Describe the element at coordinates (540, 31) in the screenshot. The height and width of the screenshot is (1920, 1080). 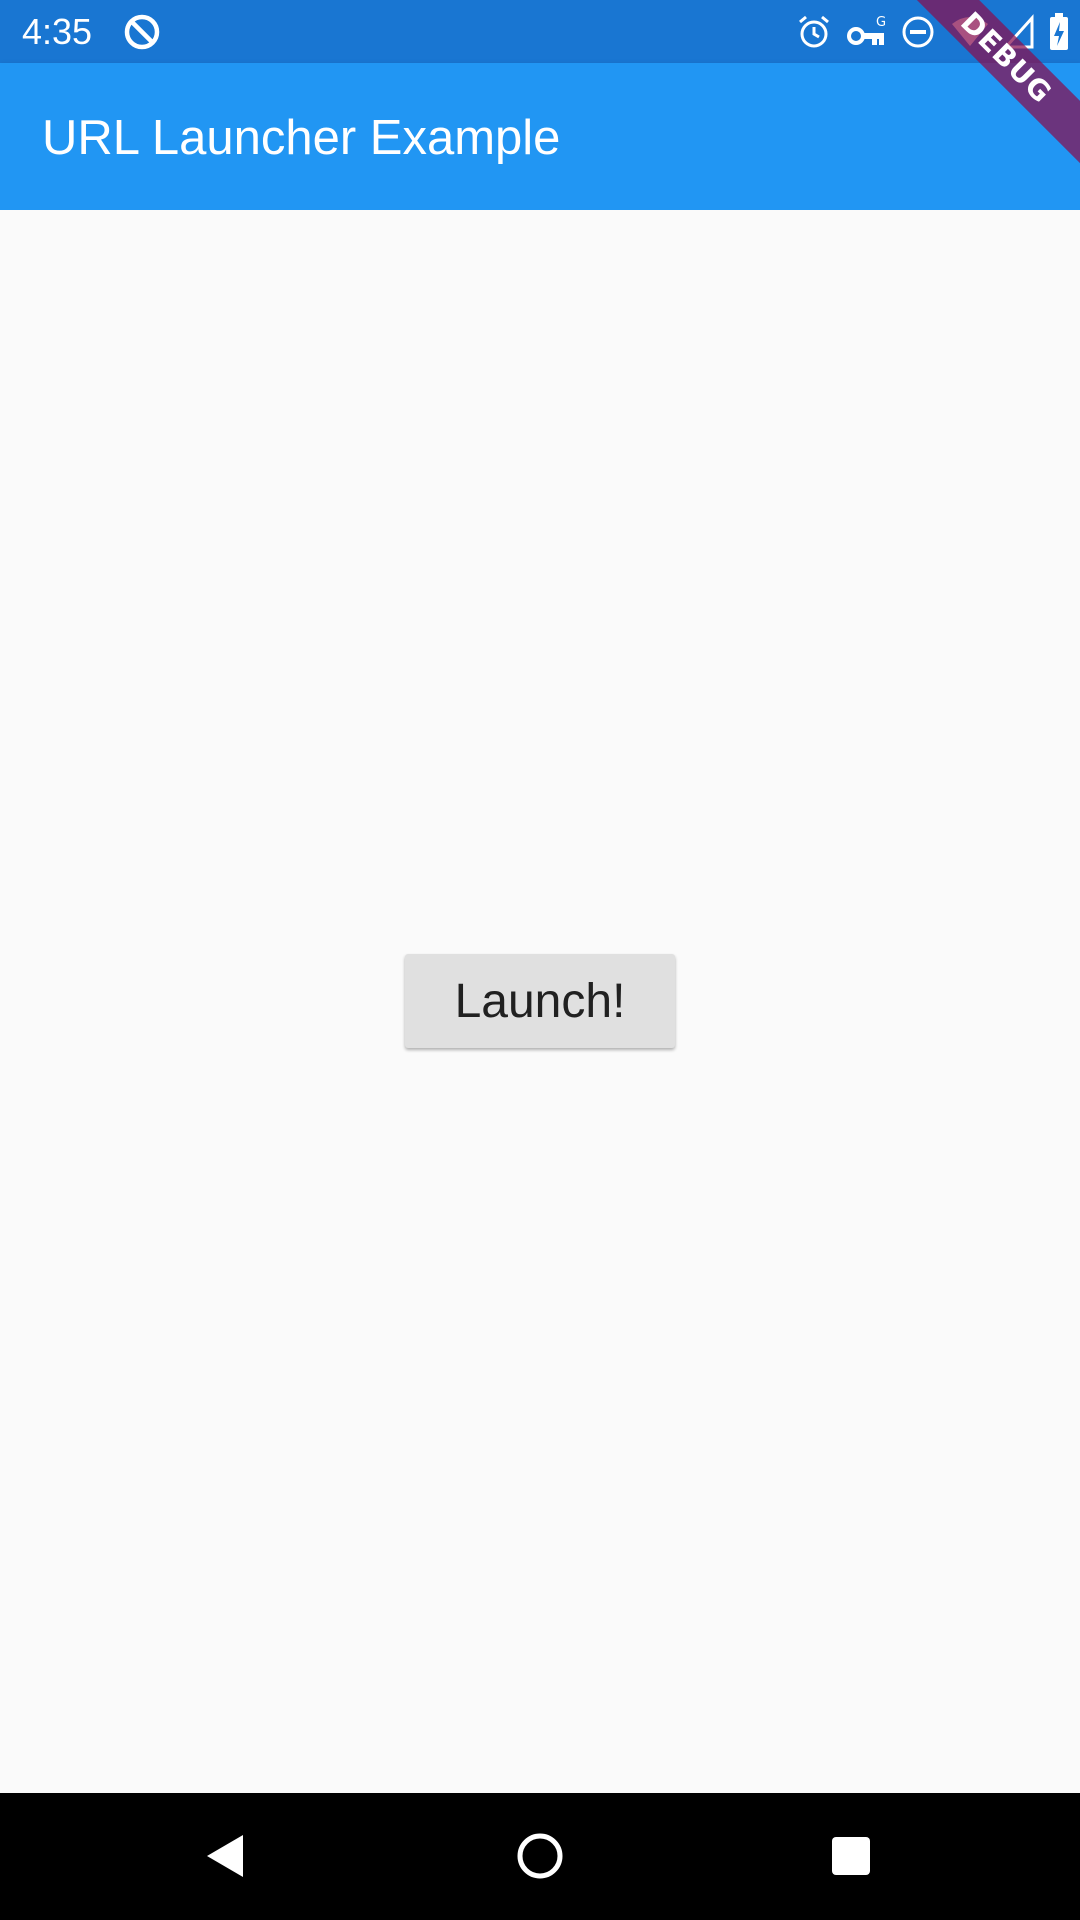
I see `status-bar: 4:35 G` at that location.